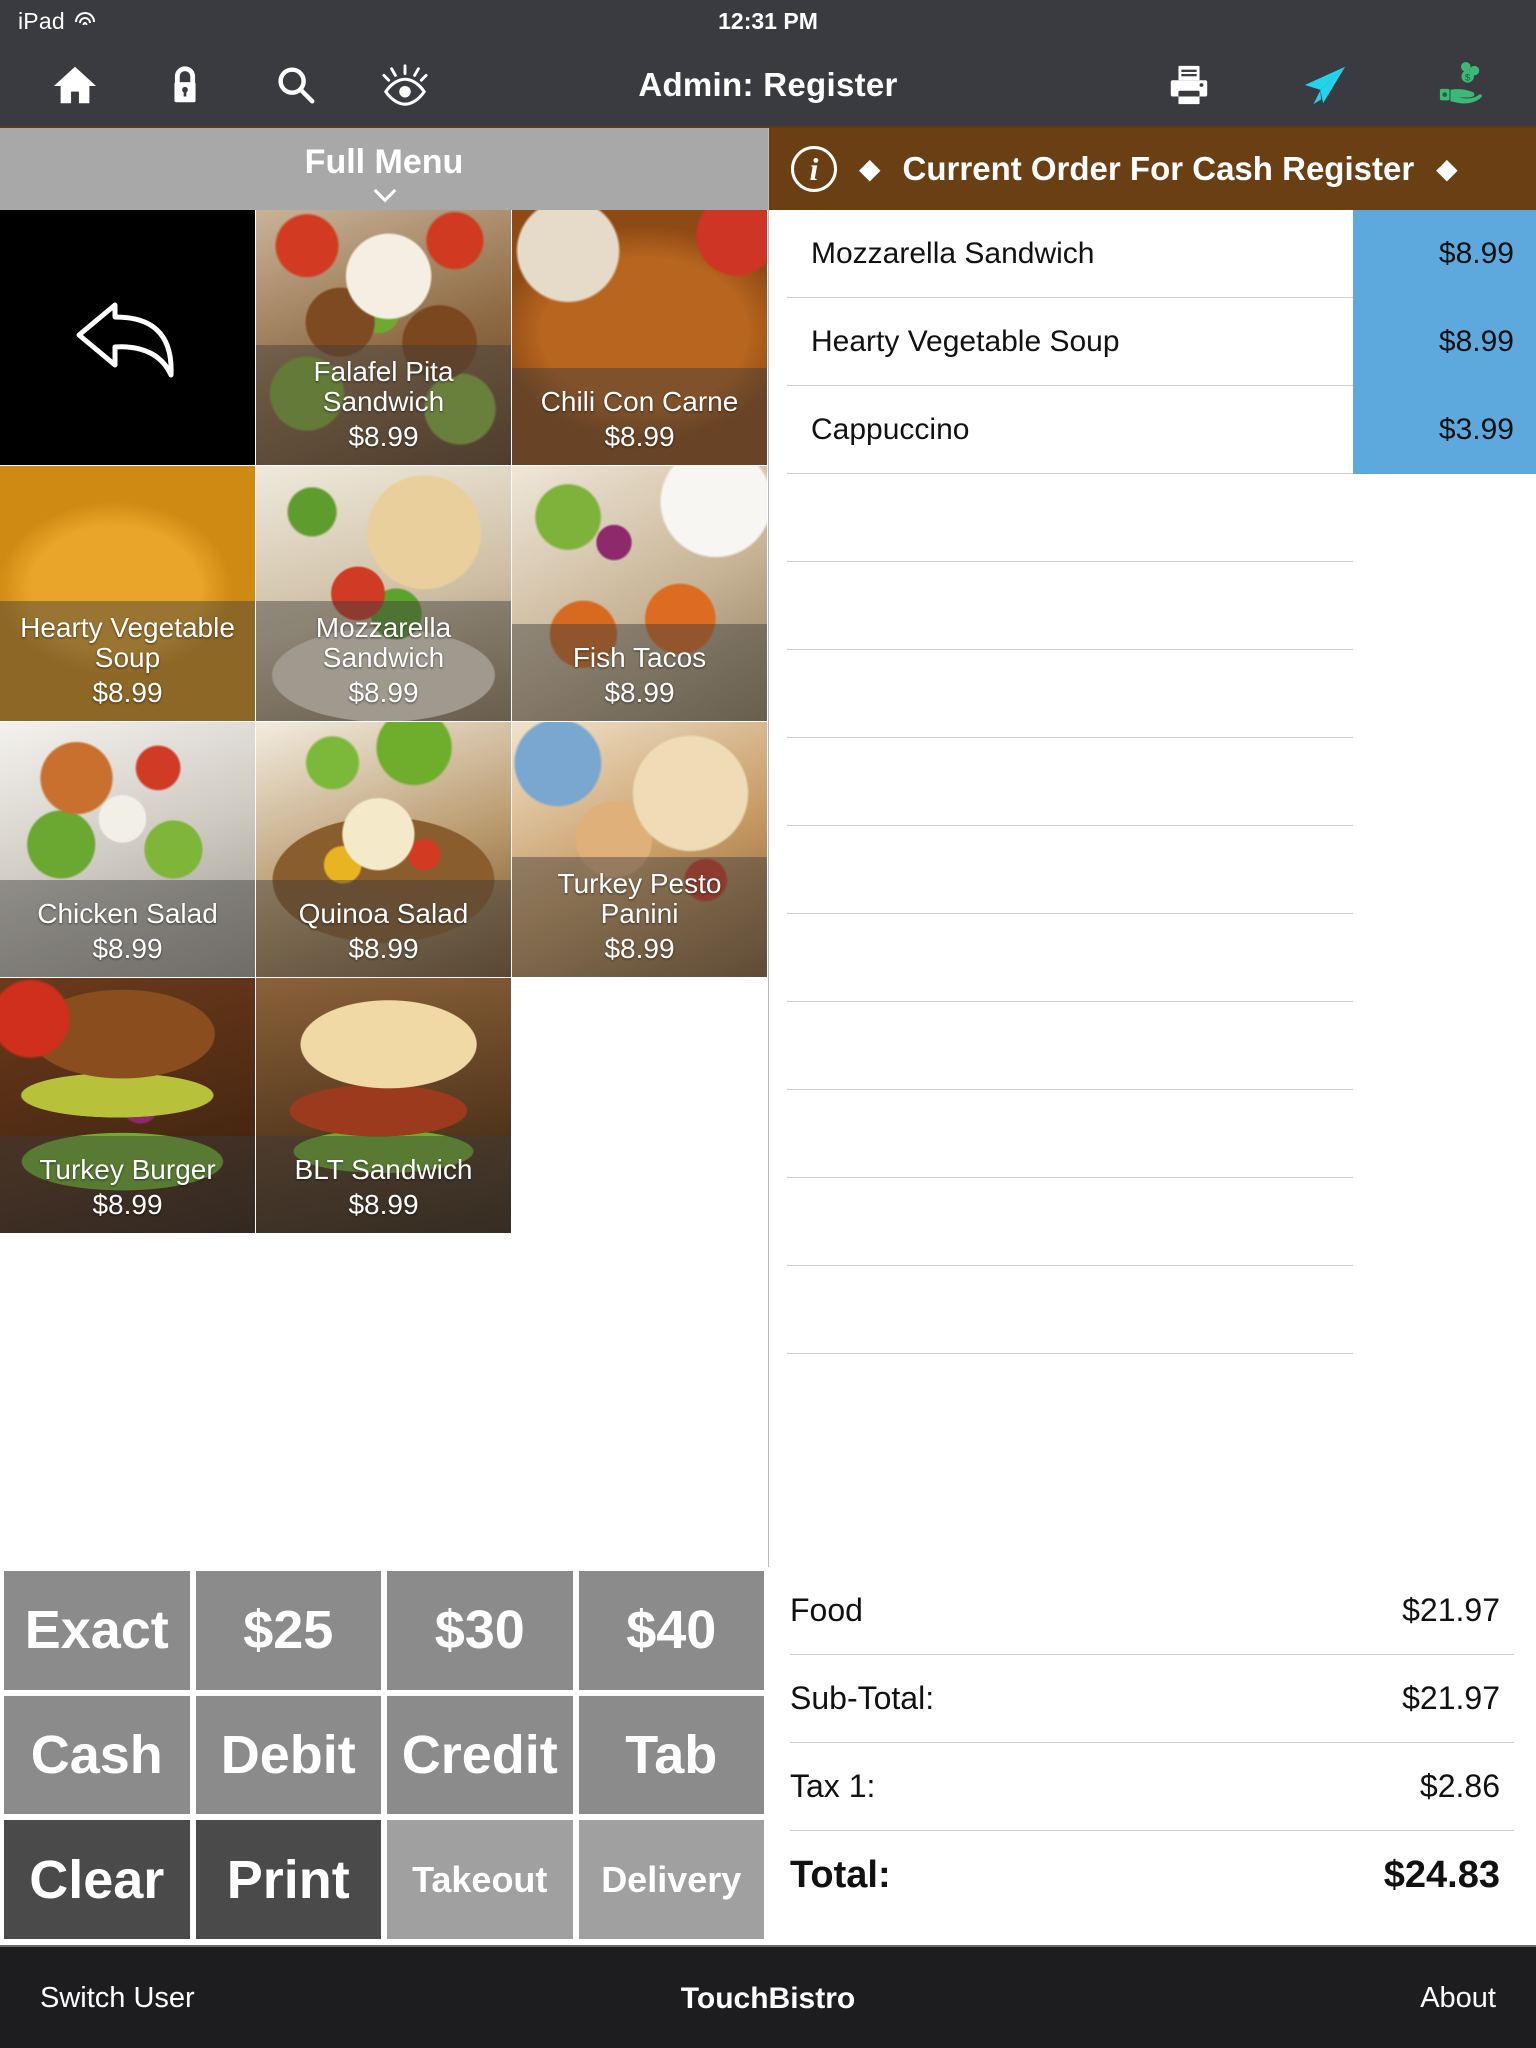 The height and width of the screenshot is (2048, 1536). What do you see at coordinates (288, 1755) in the screenshot?
I see `keypad-button: Debit` at bounding box center [288, 1755].